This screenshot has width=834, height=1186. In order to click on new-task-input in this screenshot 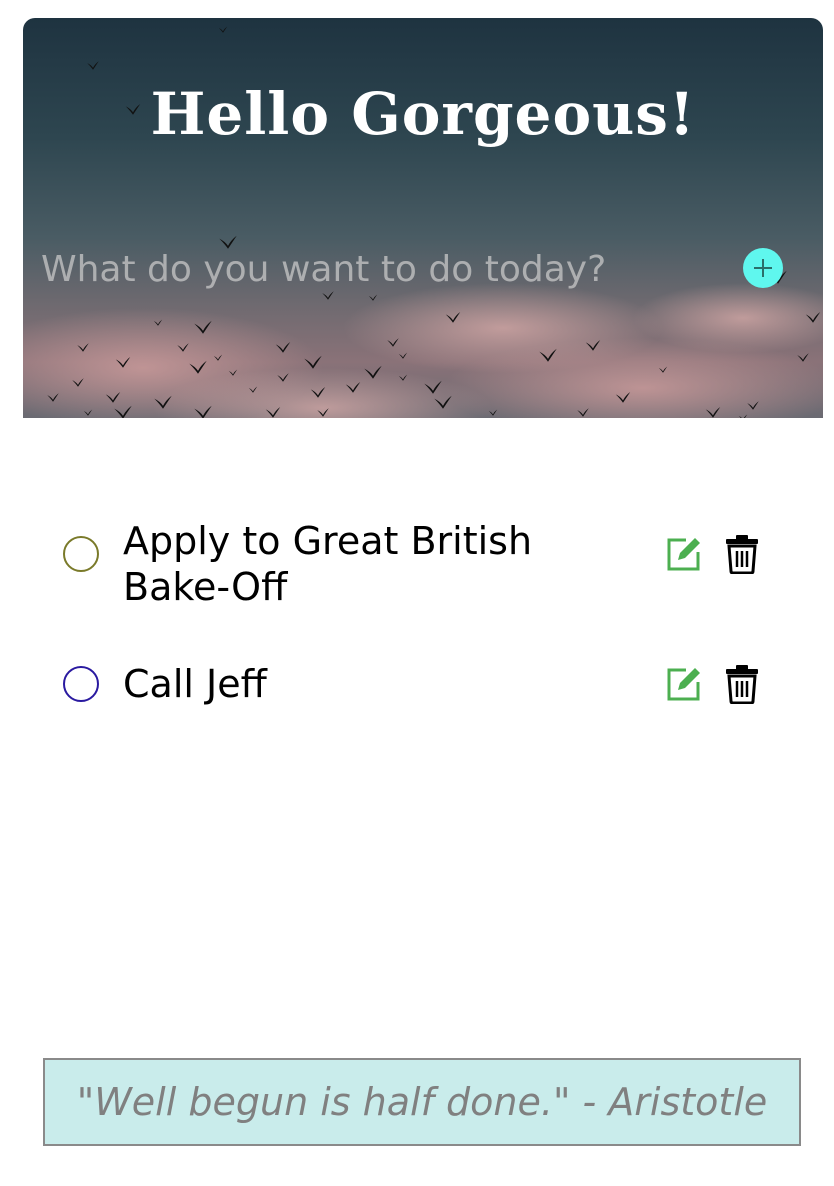, I will do `click(386, 269)`.